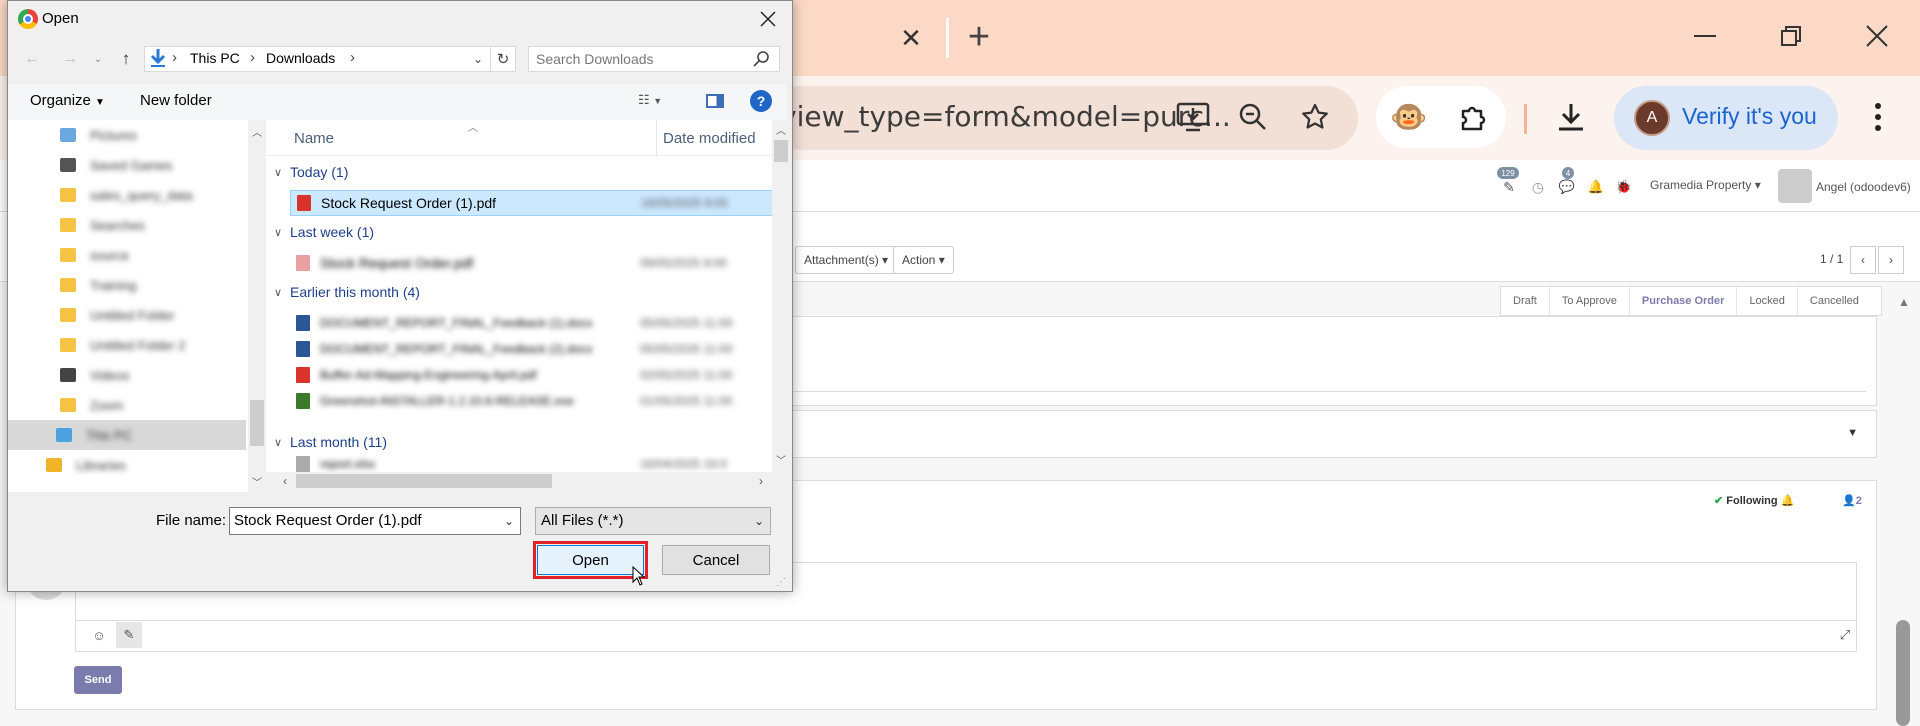 Image resolution: width=1920 pixels, height=726 pixels. I want to click on toolbar-separator, so click(1525, 119).